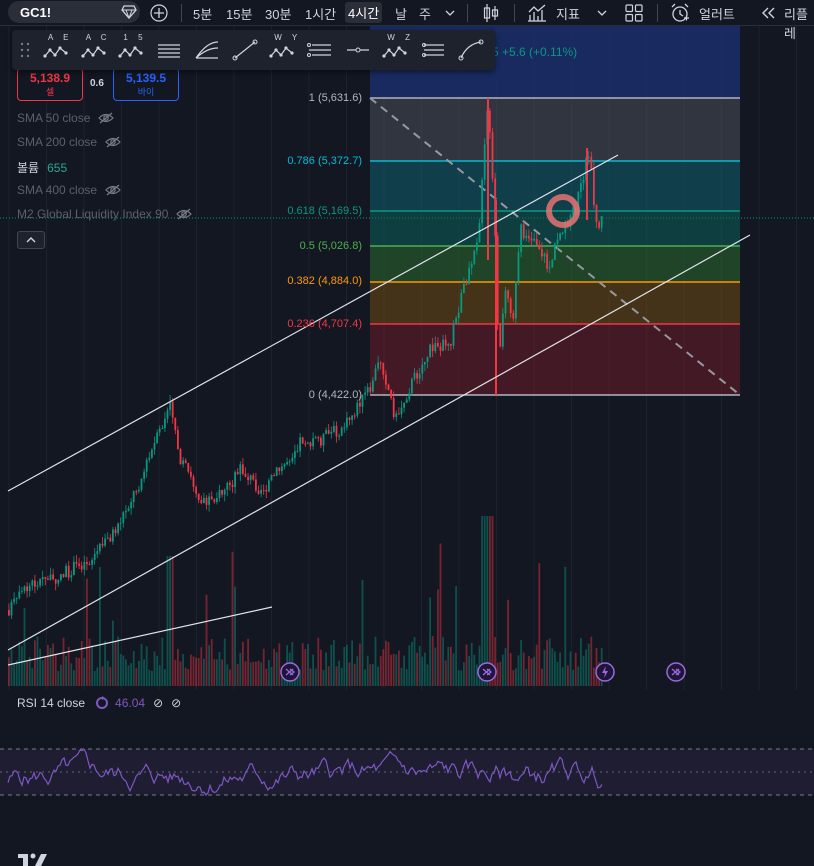  Describe the element at coordinates (433, 50) in the screenshot. I see `pitchfork-tool` at that location.